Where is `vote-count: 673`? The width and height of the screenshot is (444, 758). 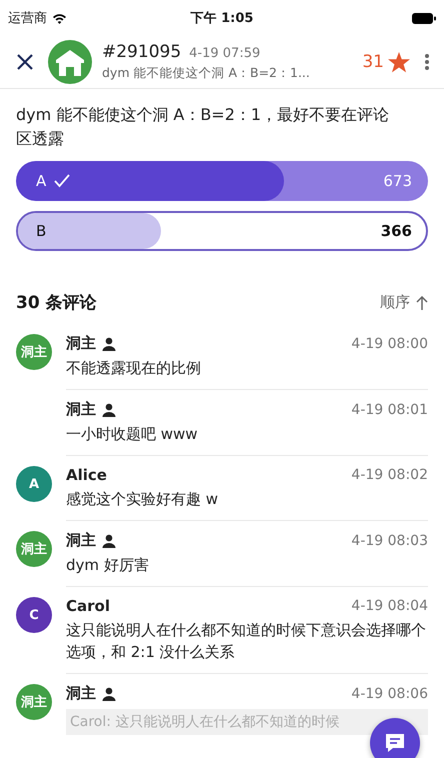
vote-count: 673 is located at coordinates (397, 181).